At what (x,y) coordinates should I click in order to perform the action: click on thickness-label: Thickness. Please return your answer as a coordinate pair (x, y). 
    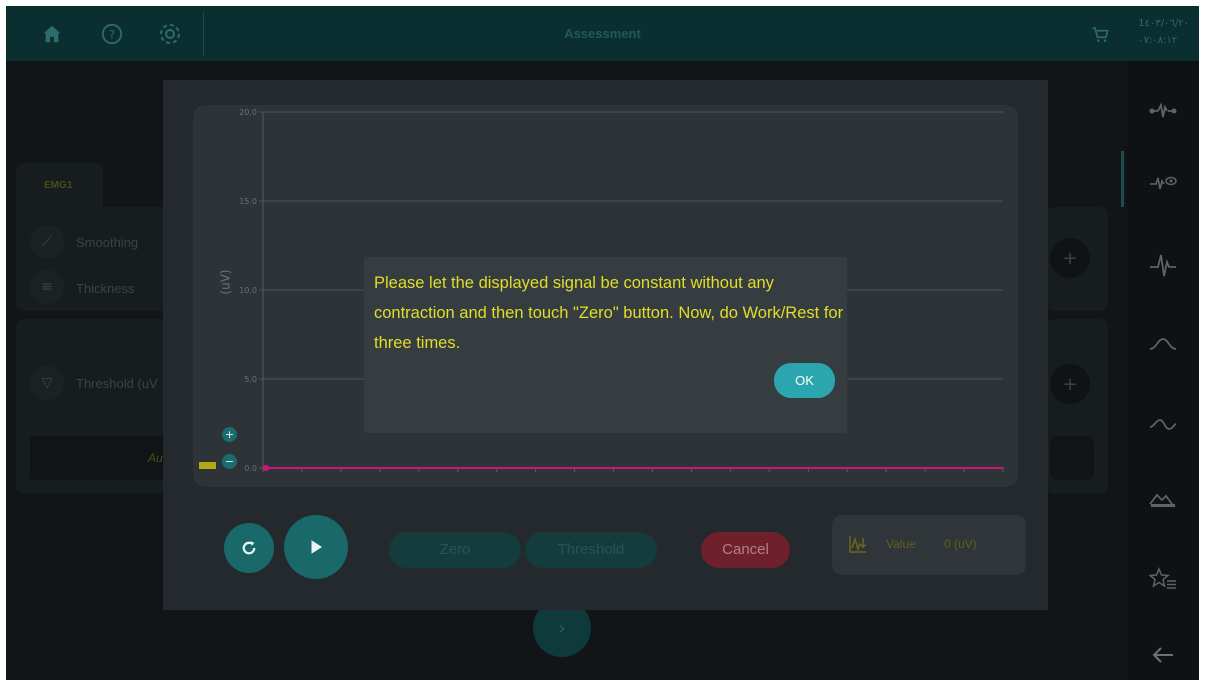
    Looking at the image, I should click on (105, 288).